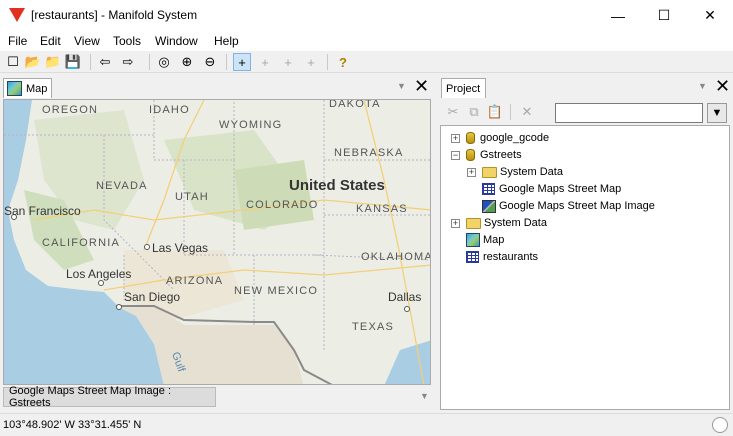 The image size is (733, 436). Describe the element at coordinates (152, 297) in the screenshot. I see `map-city-san-diego: San Diego` at that location.